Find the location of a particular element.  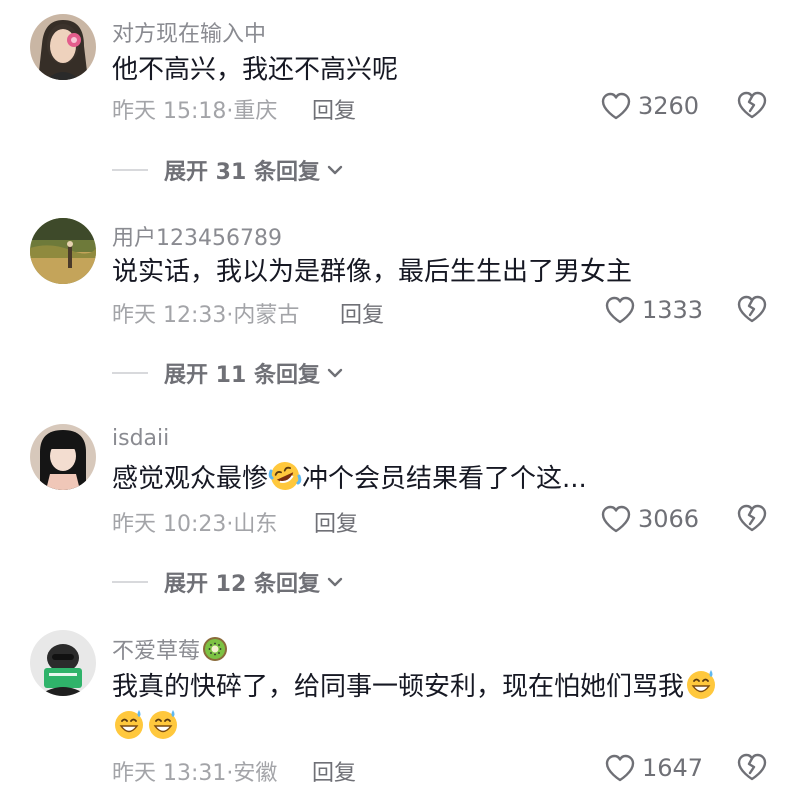

like-button: 3066 is located at coordinates (649, 519).